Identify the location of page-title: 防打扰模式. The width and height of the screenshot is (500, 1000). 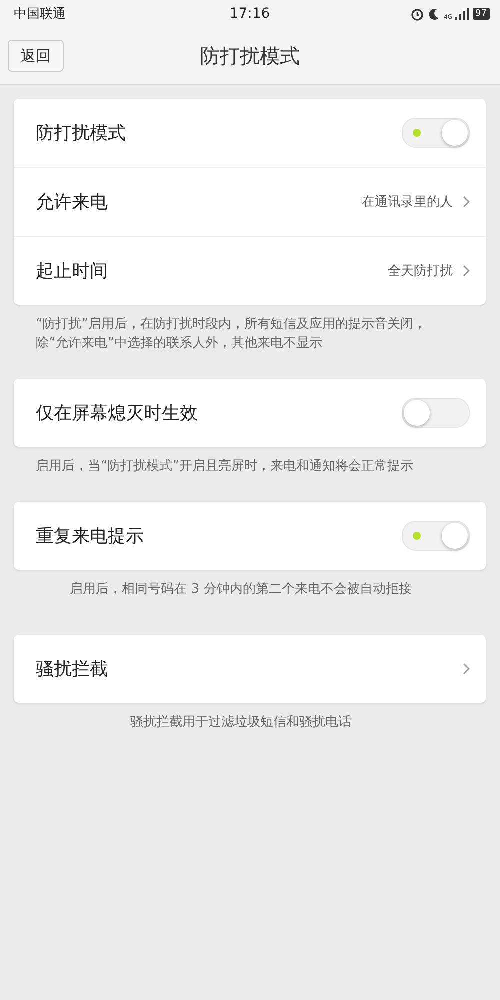
(250, 56).